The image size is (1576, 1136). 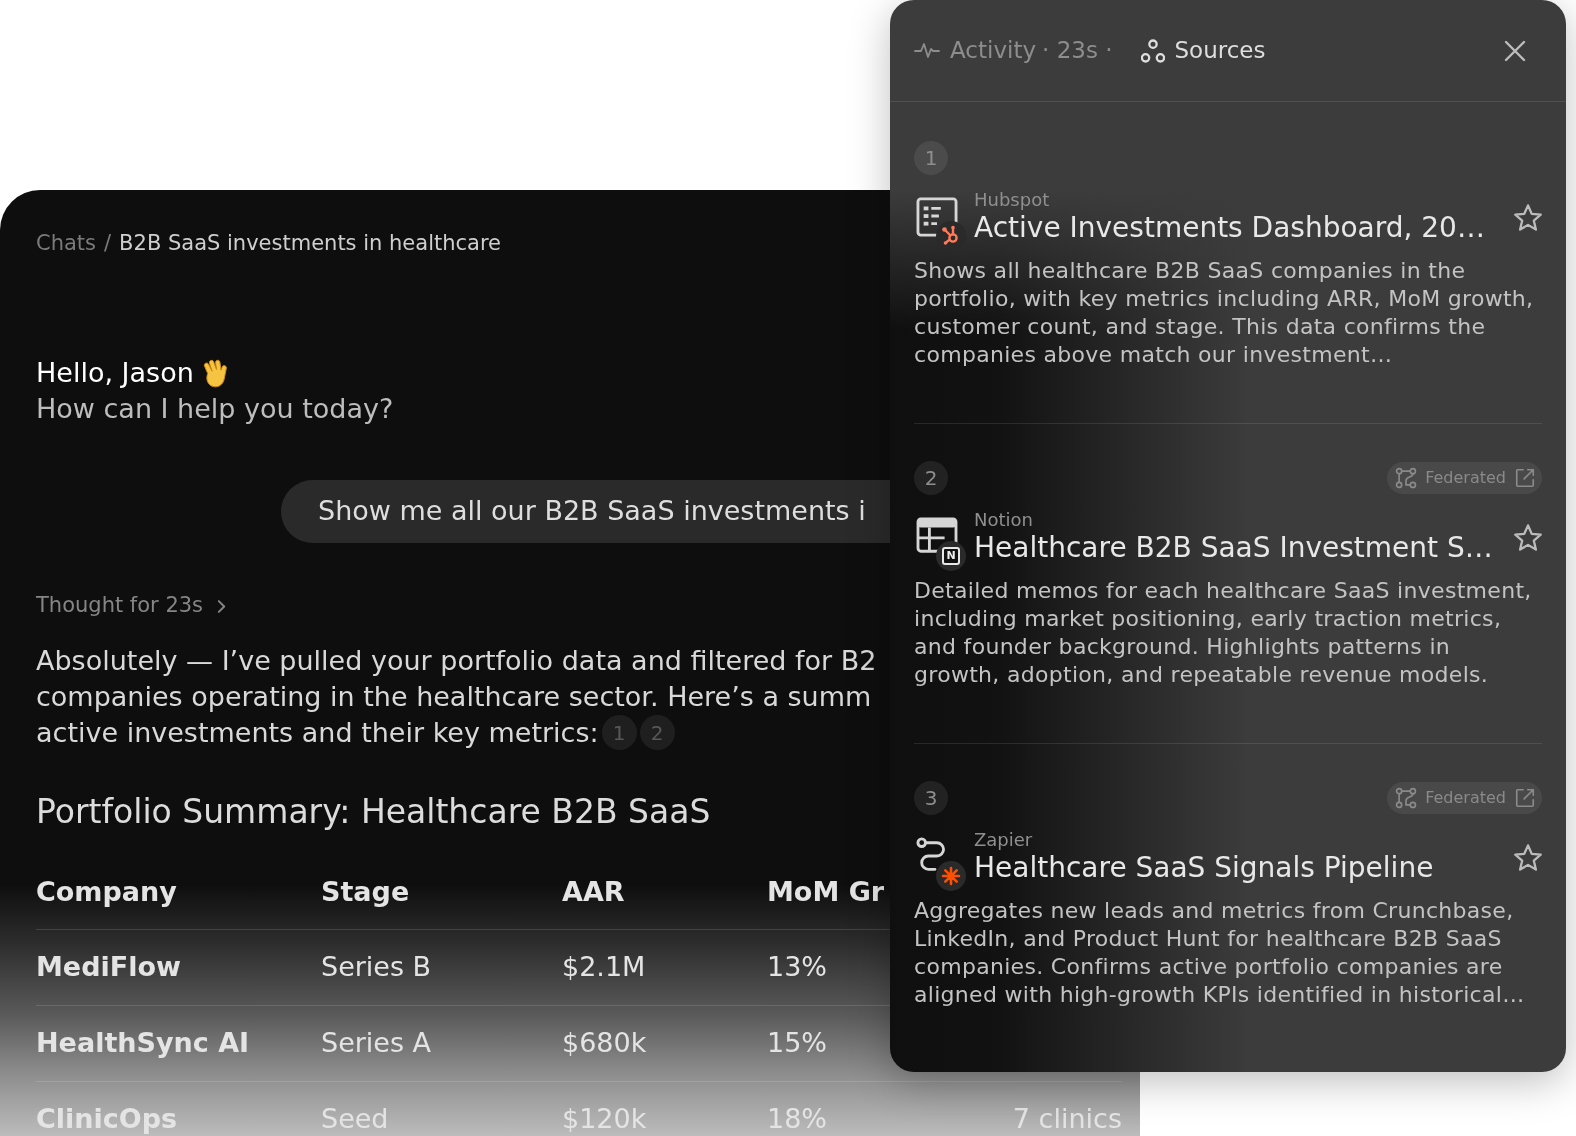 What do you see at coordinates (115, 373) in the screenshot?
I see `greeting-text: Hello, Jason` at bounding box center [115, 373].